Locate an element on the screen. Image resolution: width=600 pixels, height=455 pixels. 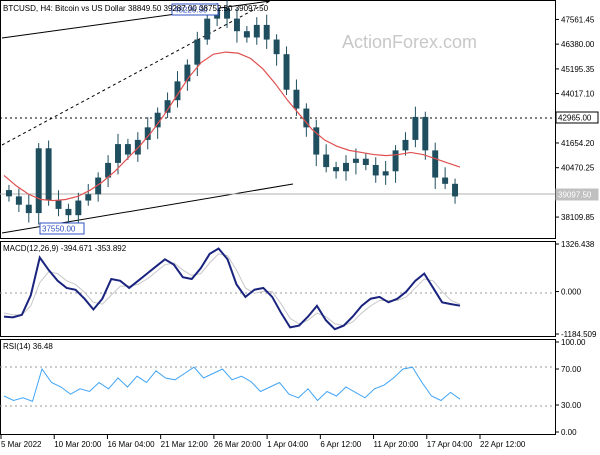
price-ytick-label: 38109.85 is located at coordinates (578, 217).